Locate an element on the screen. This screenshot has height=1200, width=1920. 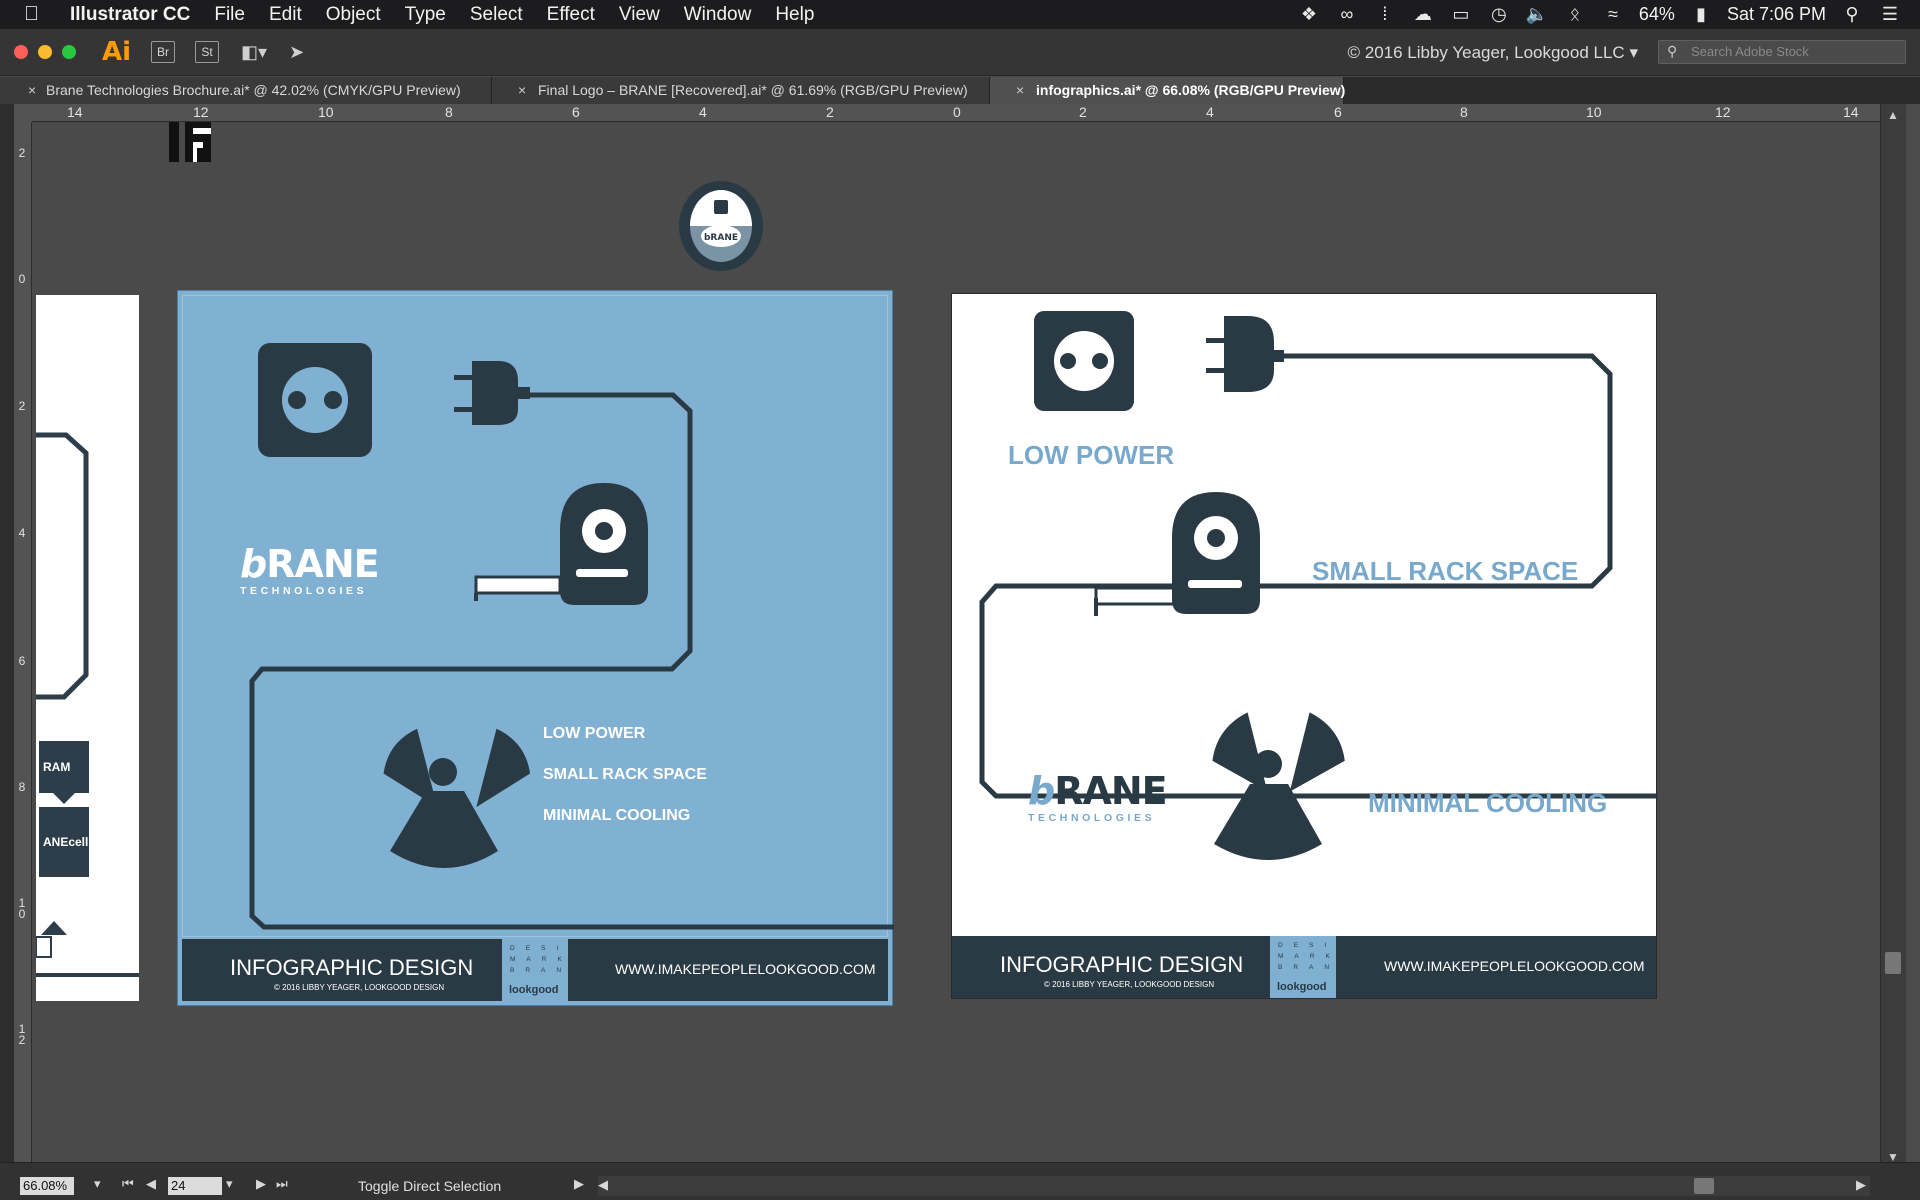
window-controls is located at coordinates (45, 52).